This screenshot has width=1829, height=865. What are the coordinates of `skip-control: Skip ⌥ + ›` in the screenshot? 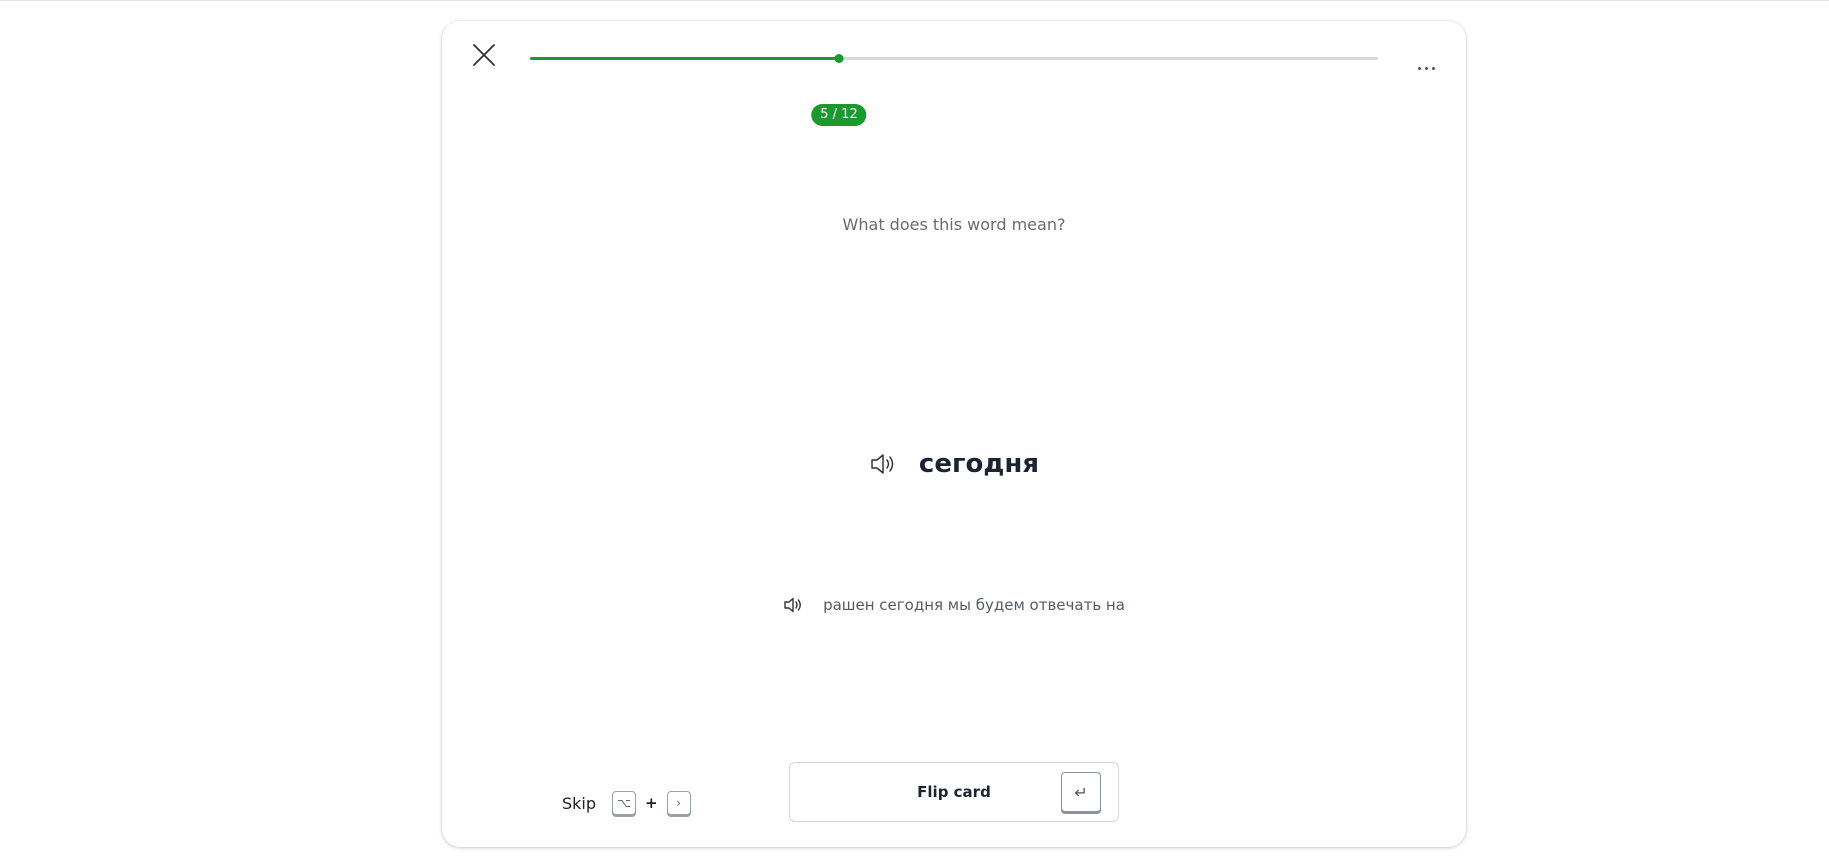 It's located at (626, 803).